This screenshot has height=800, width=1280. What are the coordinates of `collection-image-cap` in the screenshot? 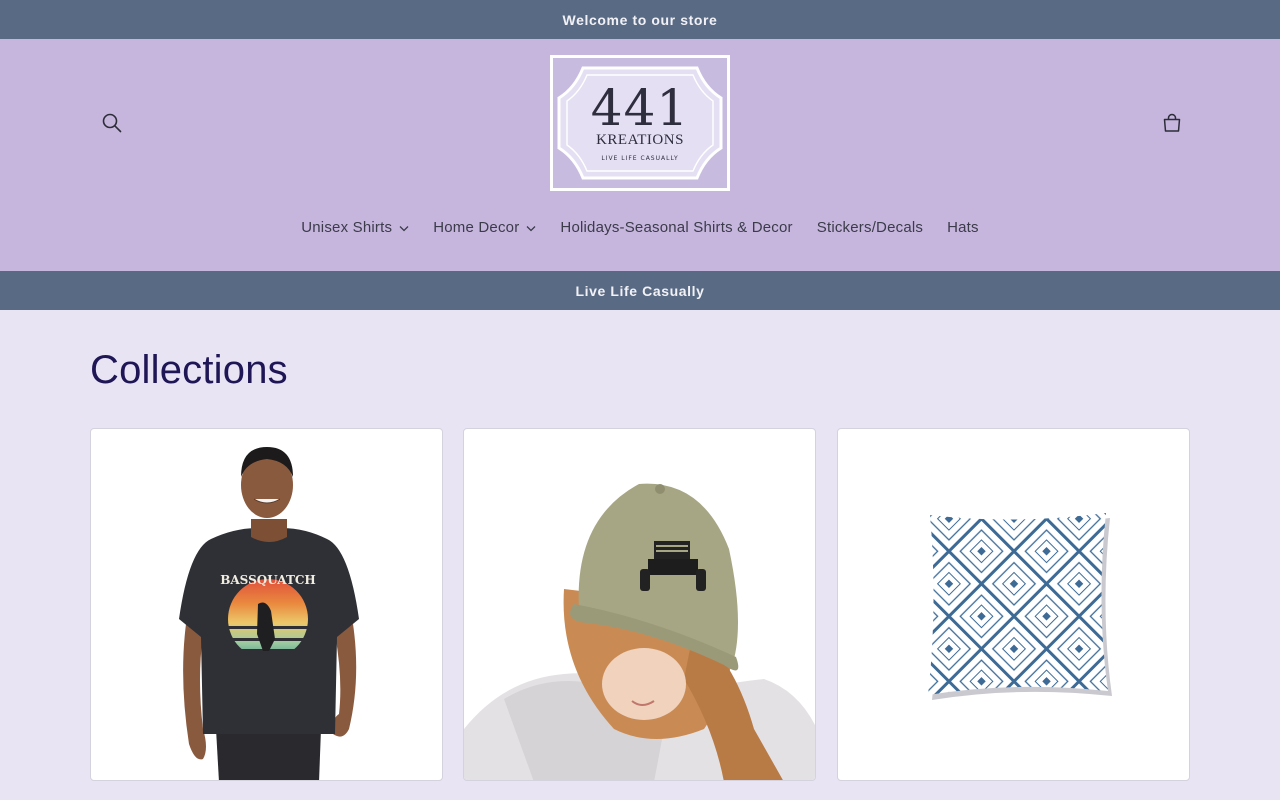 It's located at (639, 631).